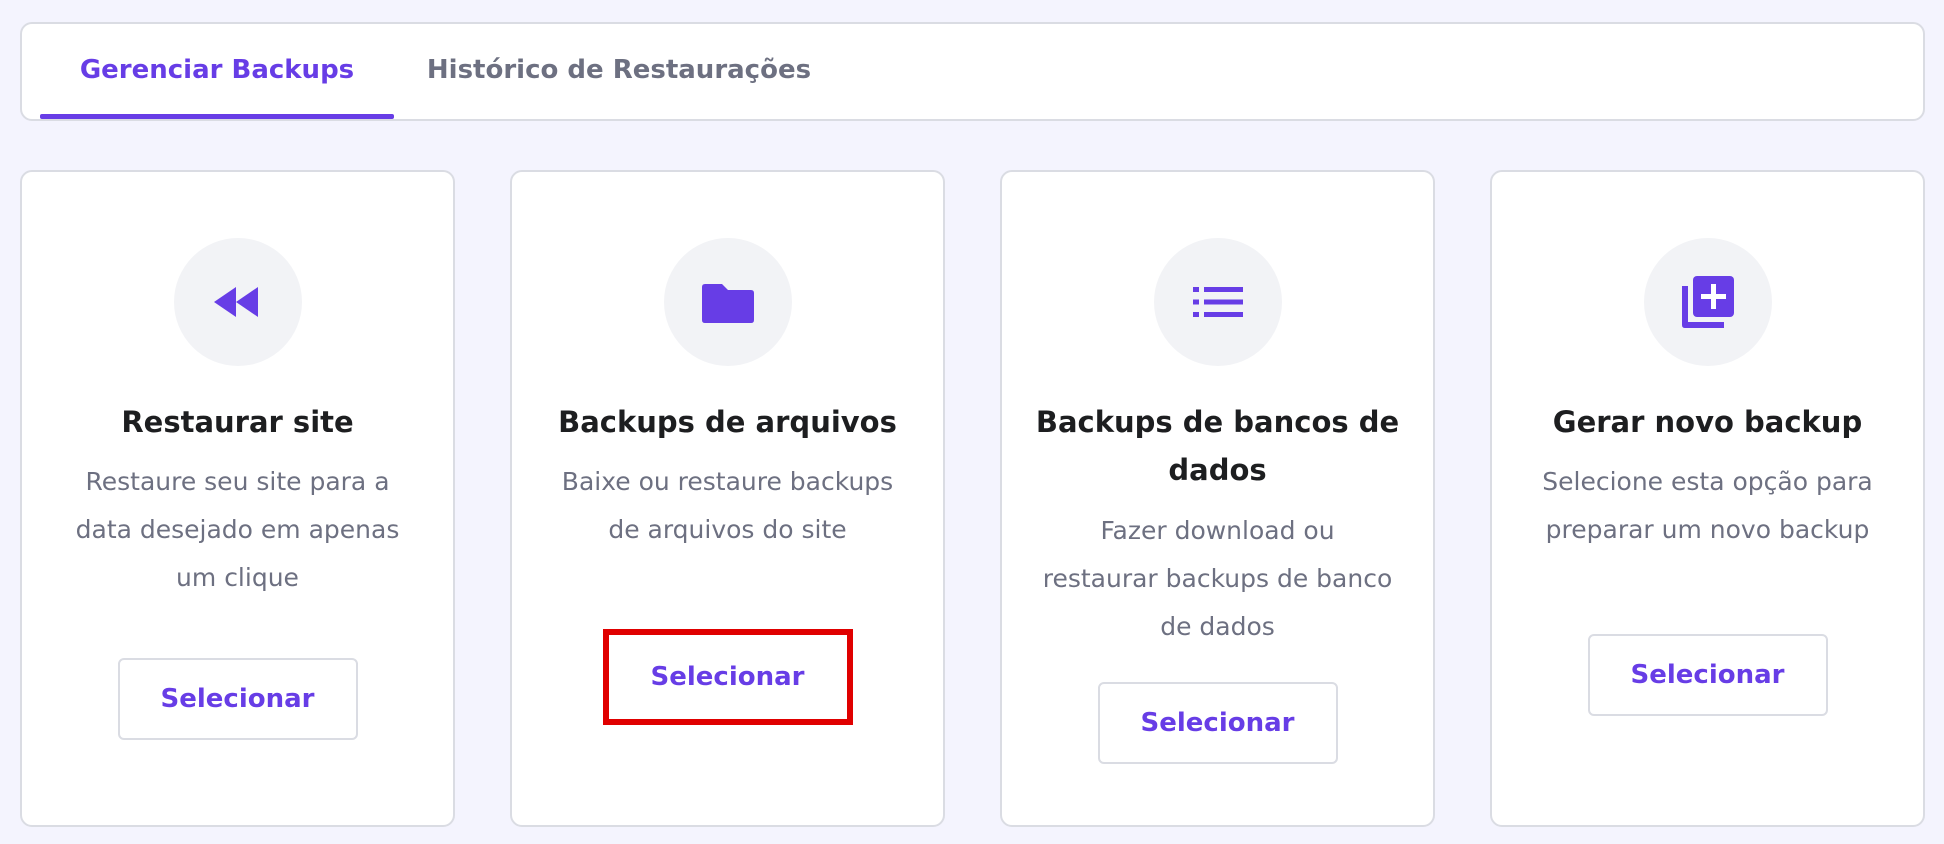  What do you see at coordinates (1707, 302) in the screenshot?
I see `add-copy-icon` at bounding box center [1707, 302].